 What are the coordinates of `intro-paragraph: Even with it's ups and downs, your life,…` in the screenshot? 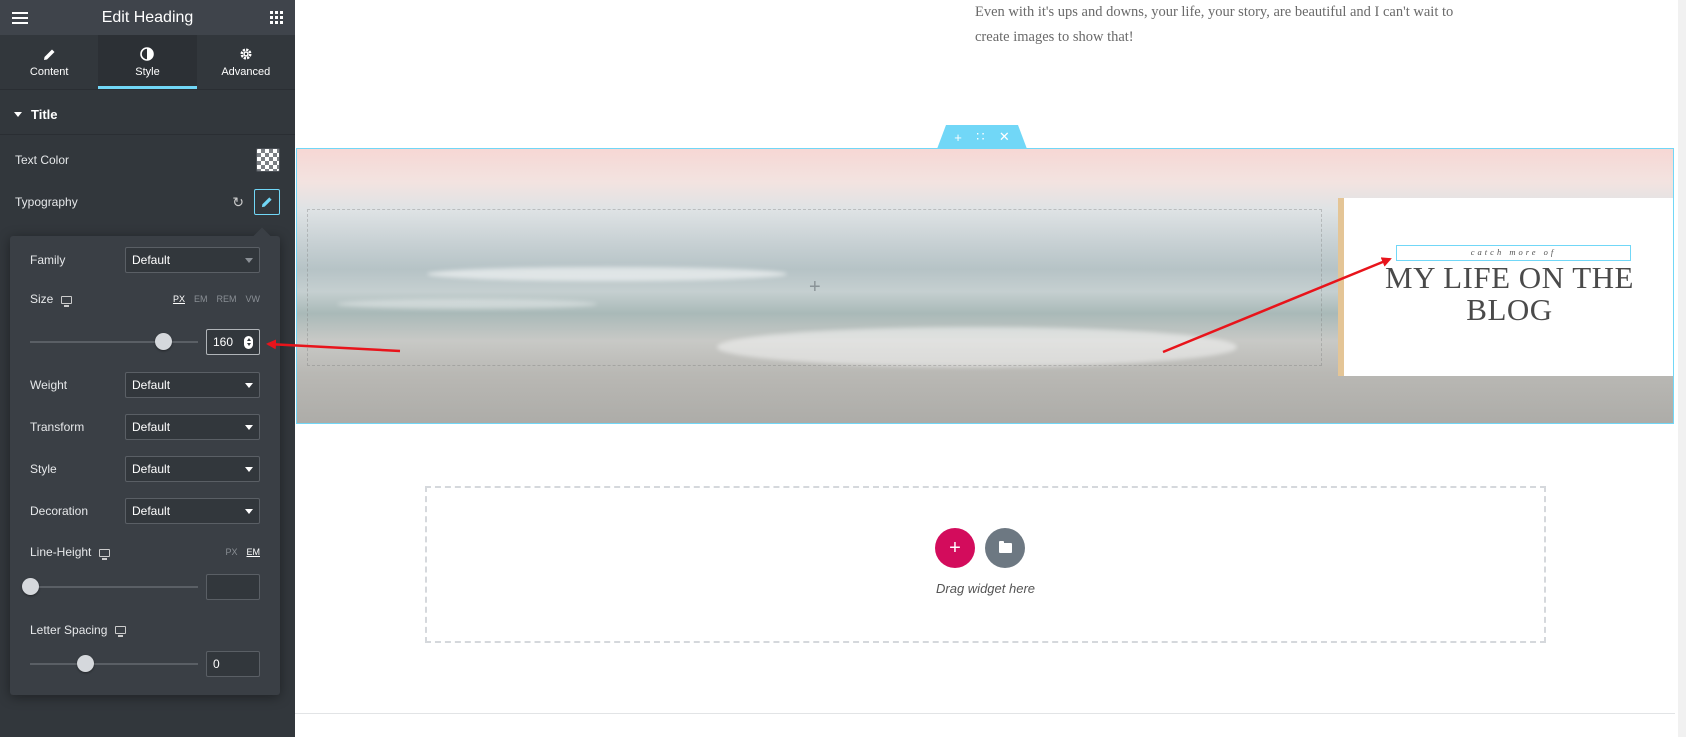 It's located at (1214, 24).